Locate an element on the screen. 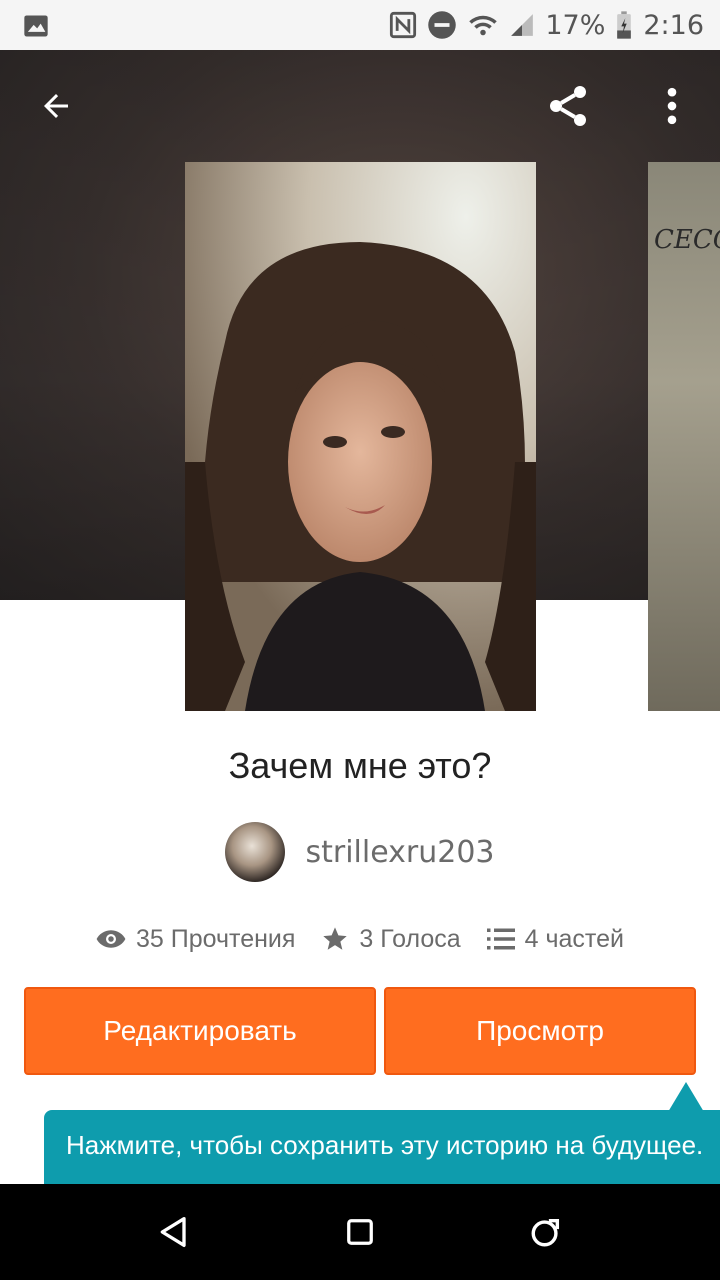 The image size is (720, 1280). list-icon is located at coordinates (500, 939).